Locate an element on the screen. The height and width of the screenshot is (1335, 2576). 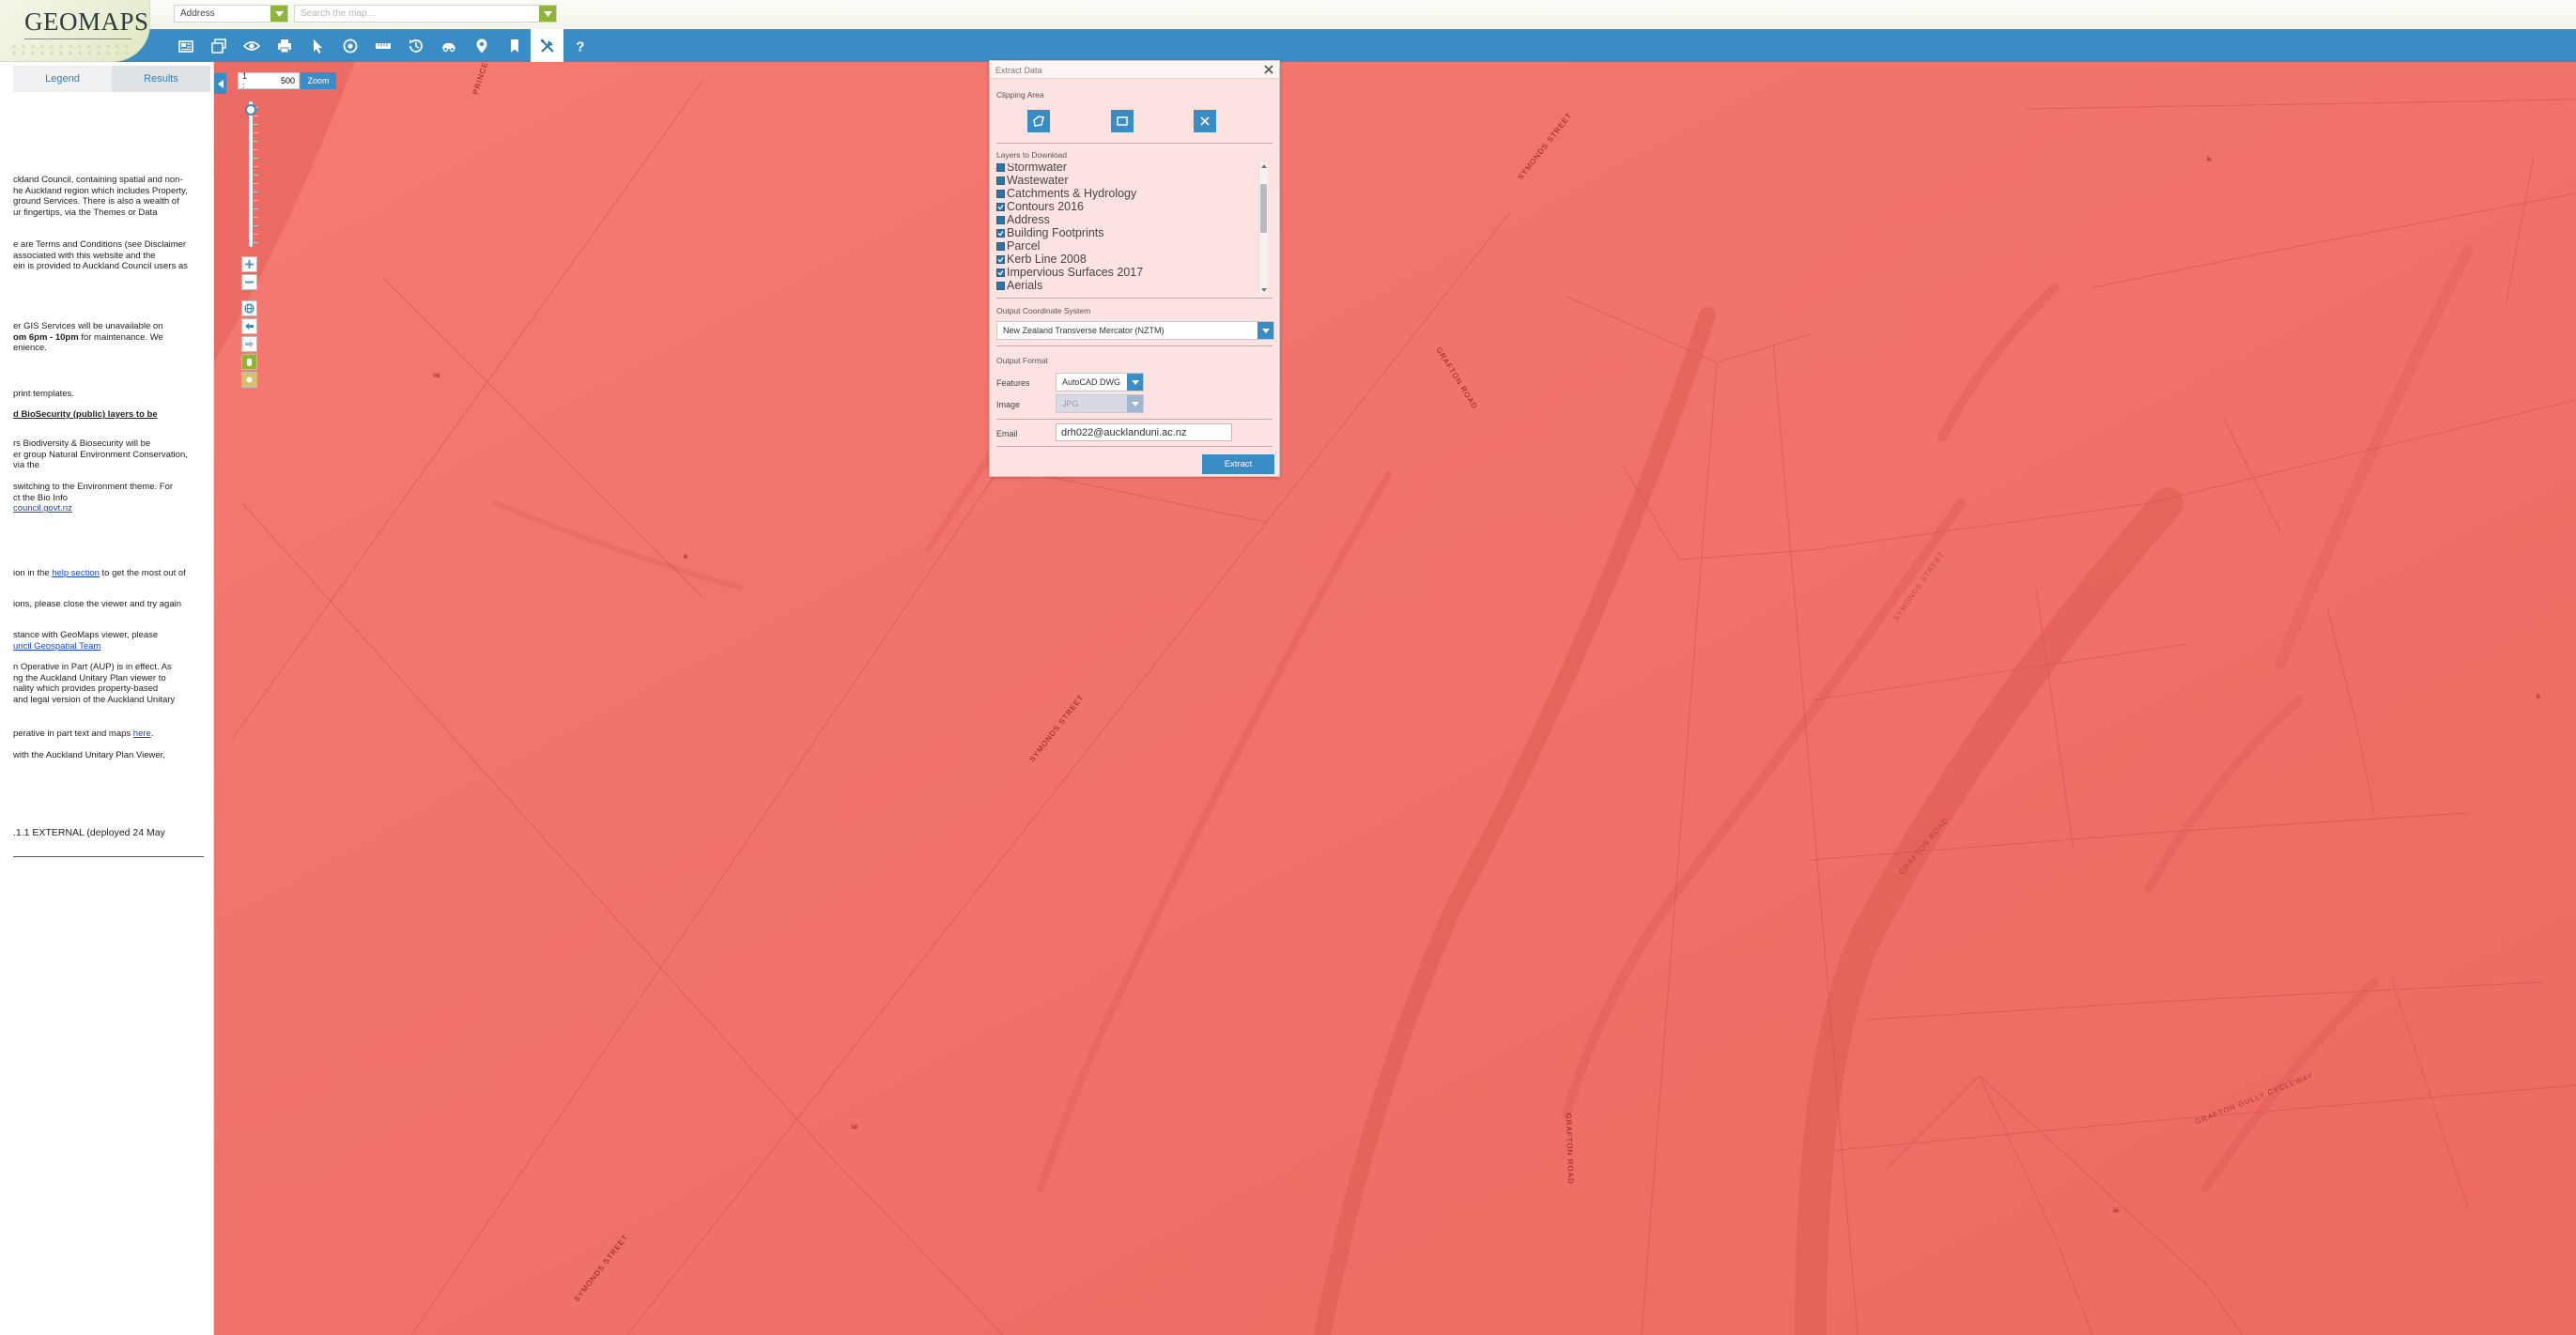
history-icon is located at coordinates (415, 45).